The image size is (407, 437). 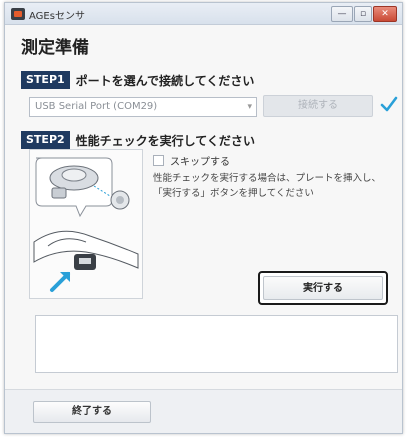 I want to click on step2-header: STEP2 性能チェックを実行してください, so click(x=138, y=140).